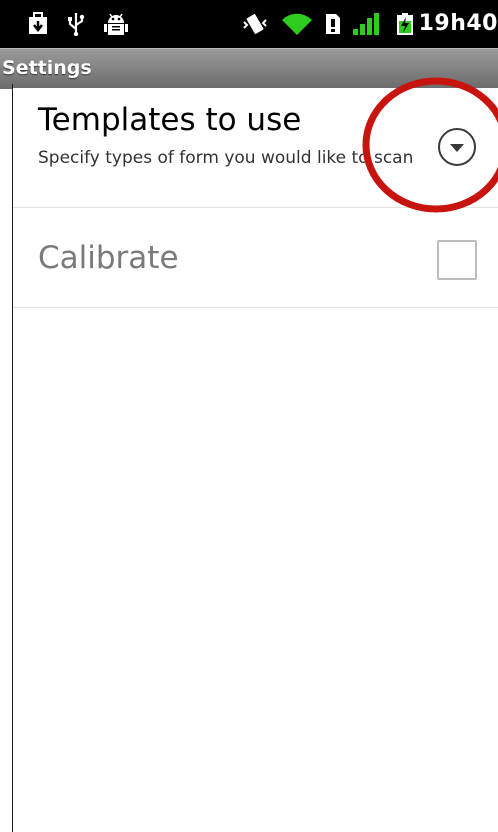 This screenshot has width=498, height=832. I want to click on title-bar: Settings, so click(249, 68).